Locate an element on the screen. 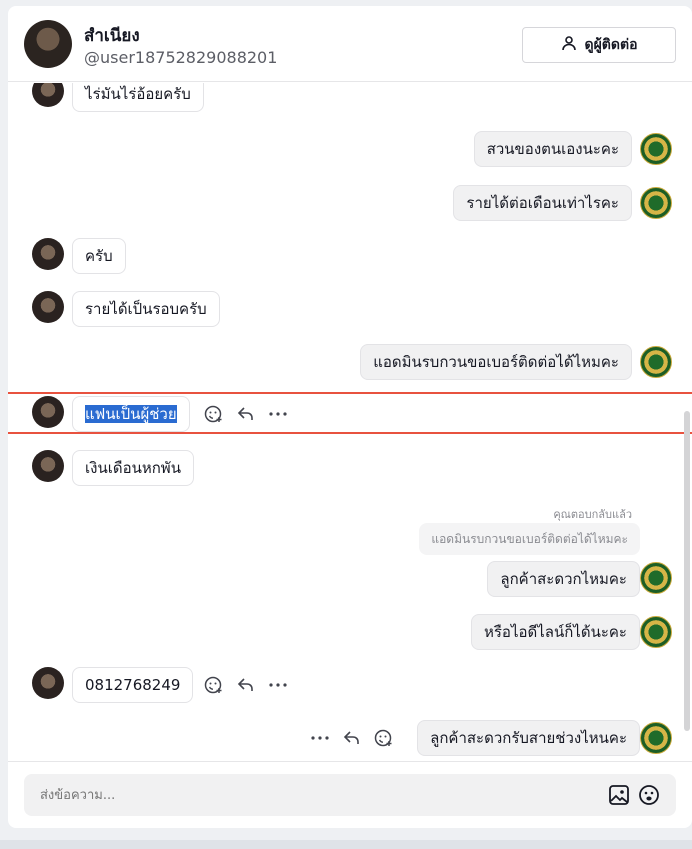 The height and width of the screenshot is (849, 692). quoted-message: แอดมินรบกวนขอเบอร์ติดต่อได้ไหมคะ is located at coordinates (529, 539).